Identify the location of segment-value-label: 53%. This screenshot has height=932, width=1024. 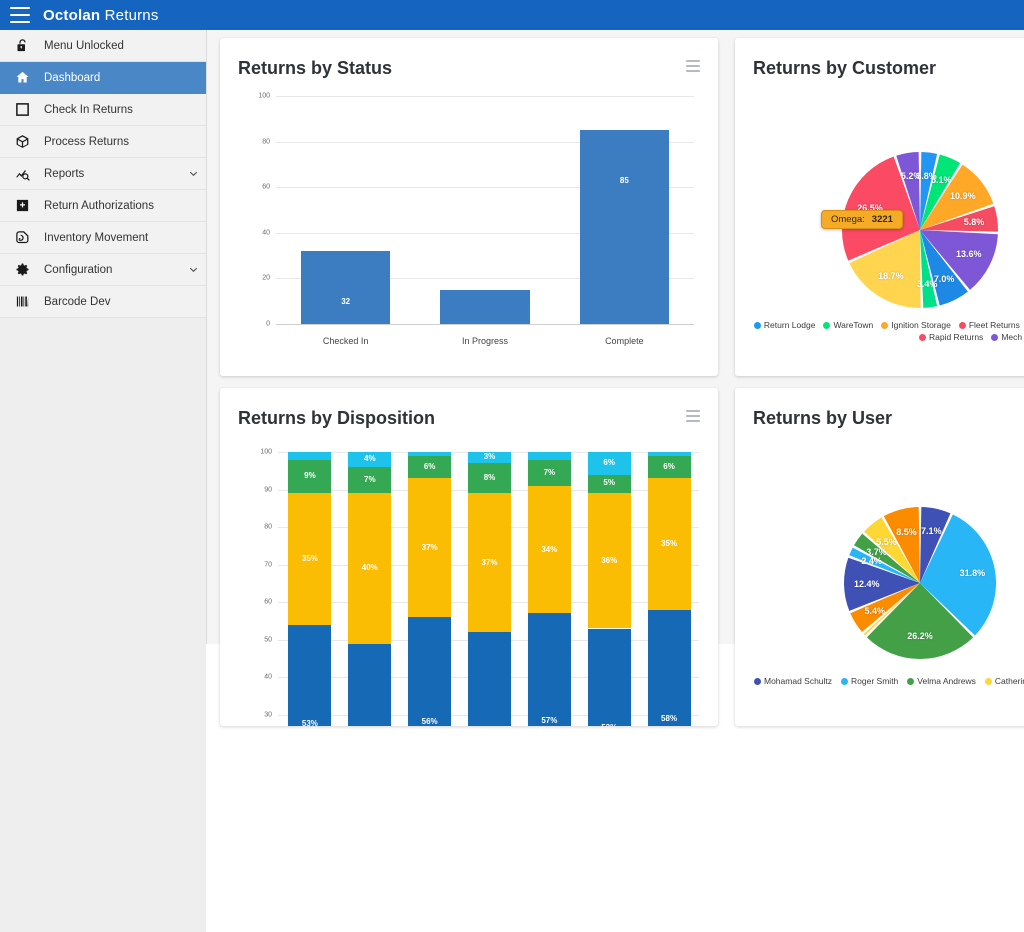
(609, 724).